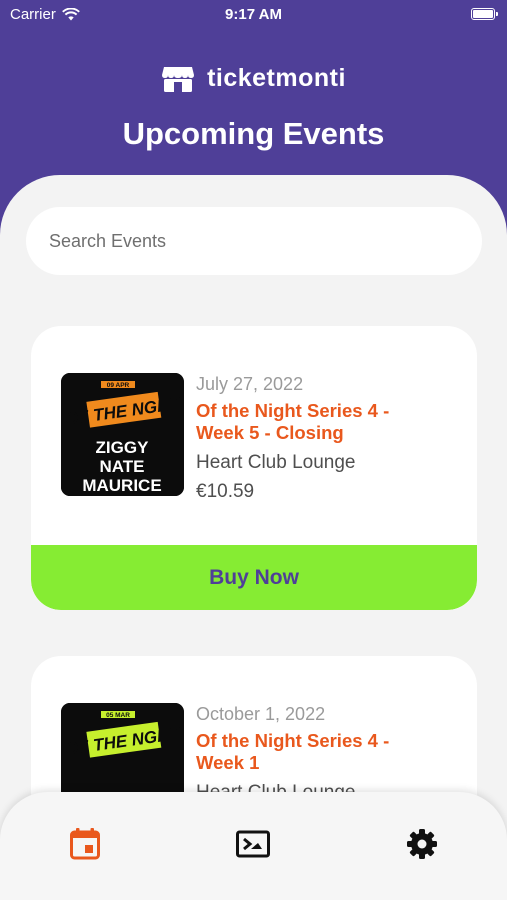  Describe the element at coordinates (261, 714) in the screenshot. I see `event-date: October 1, 2022` at that location.